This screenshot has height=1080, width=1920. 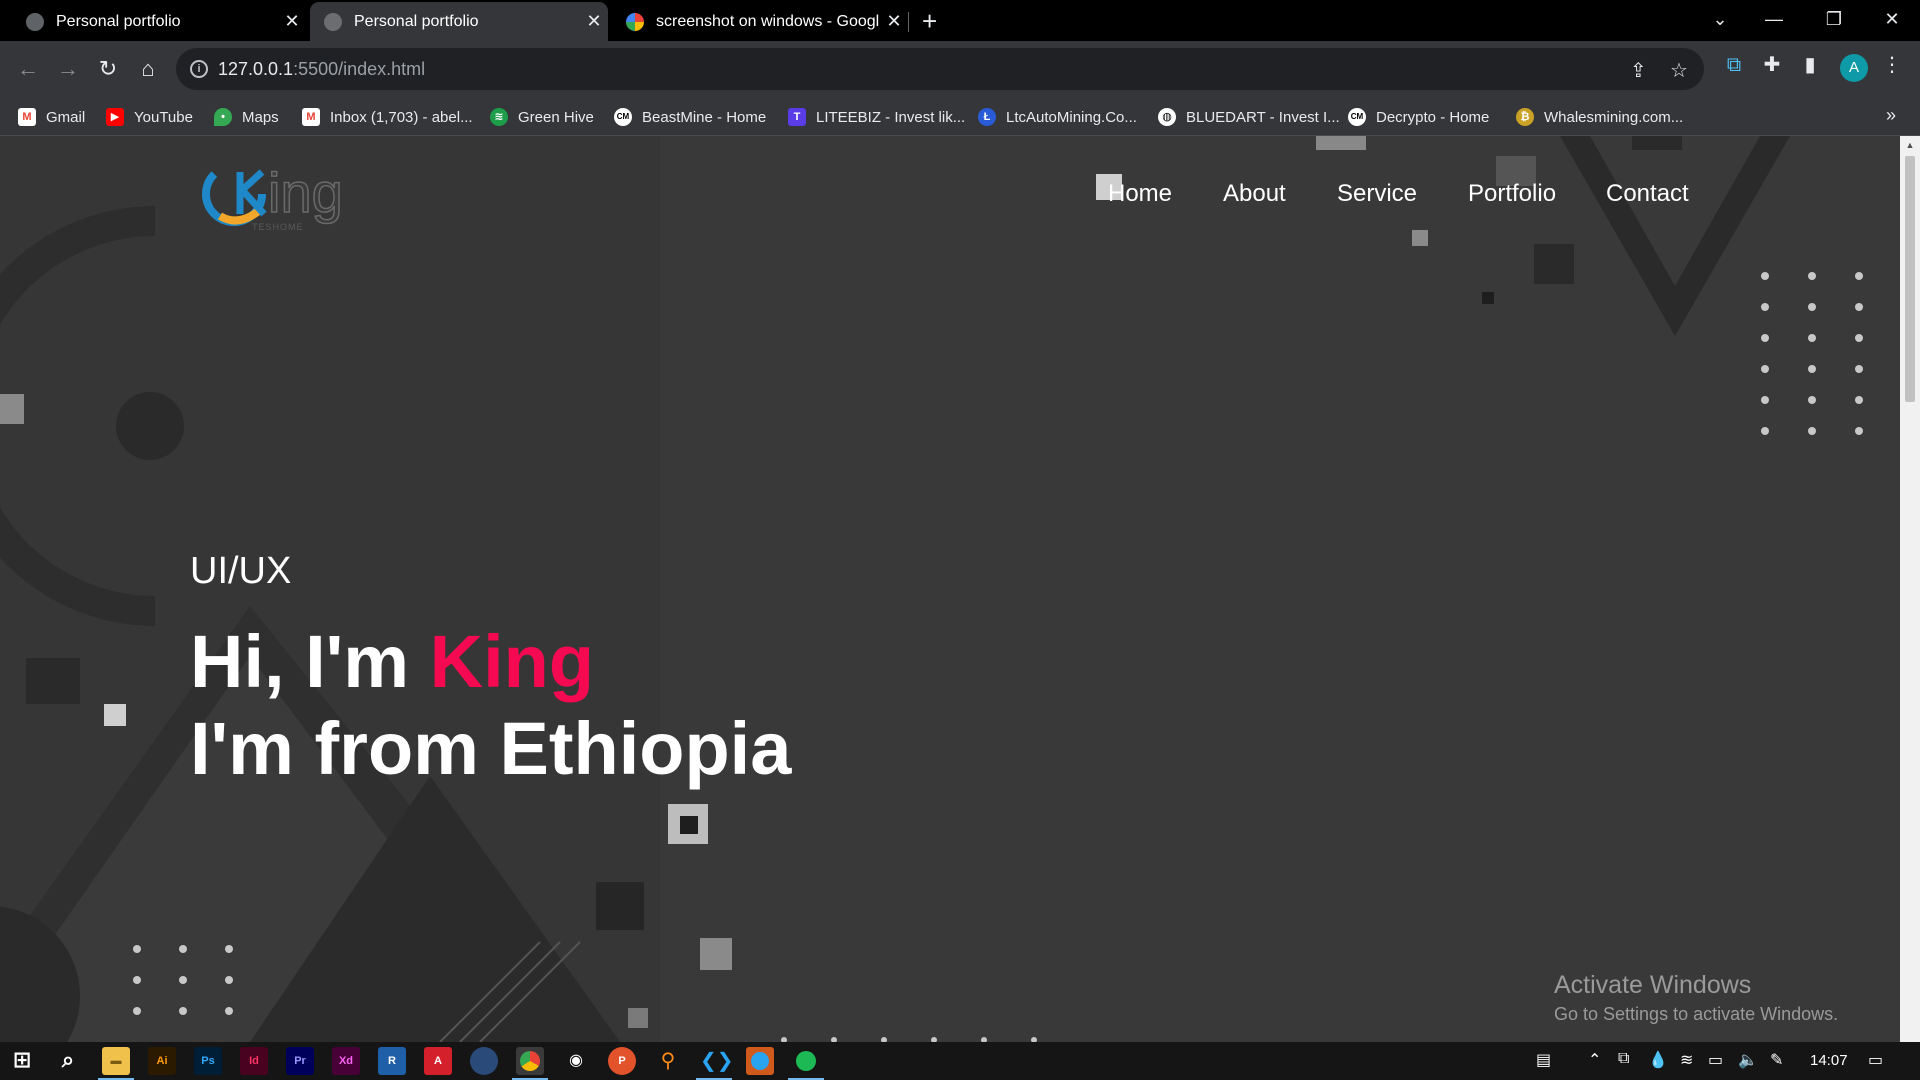 I want to click on extension-icon: ⧉, so click(x=1734, y=65).